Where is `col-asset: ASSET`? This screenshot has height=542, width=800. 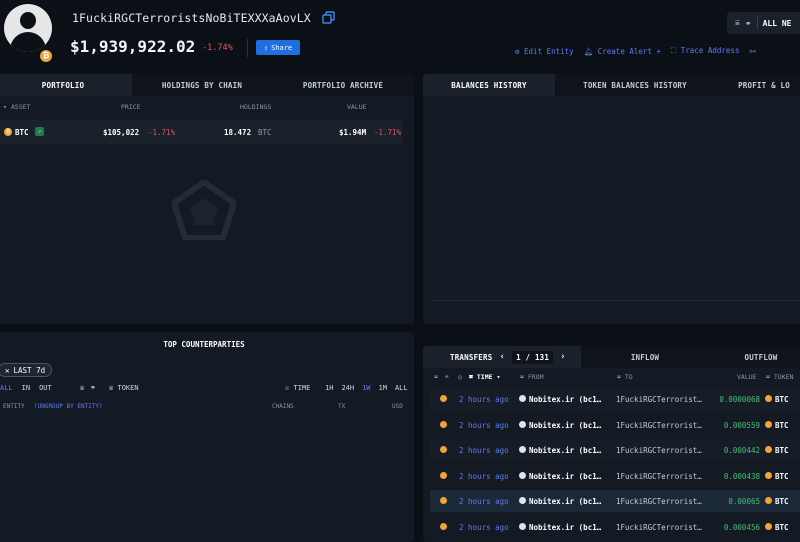 col-asset: ASSET is located at coordinates (21, 107).